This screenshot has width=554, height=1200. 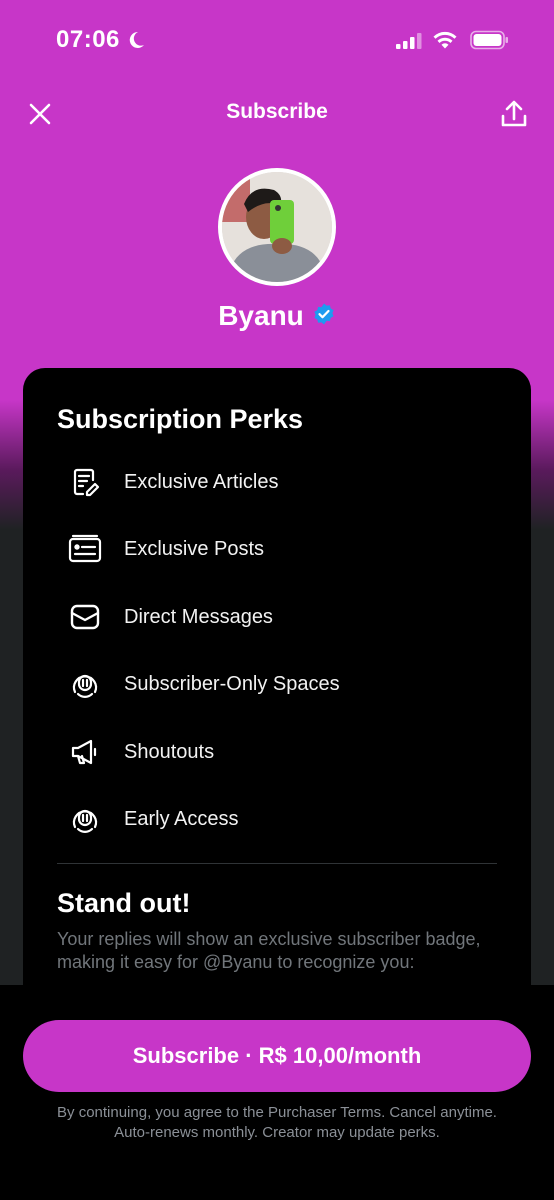 I want to click on signal-icon, so click(x=410, y=43).